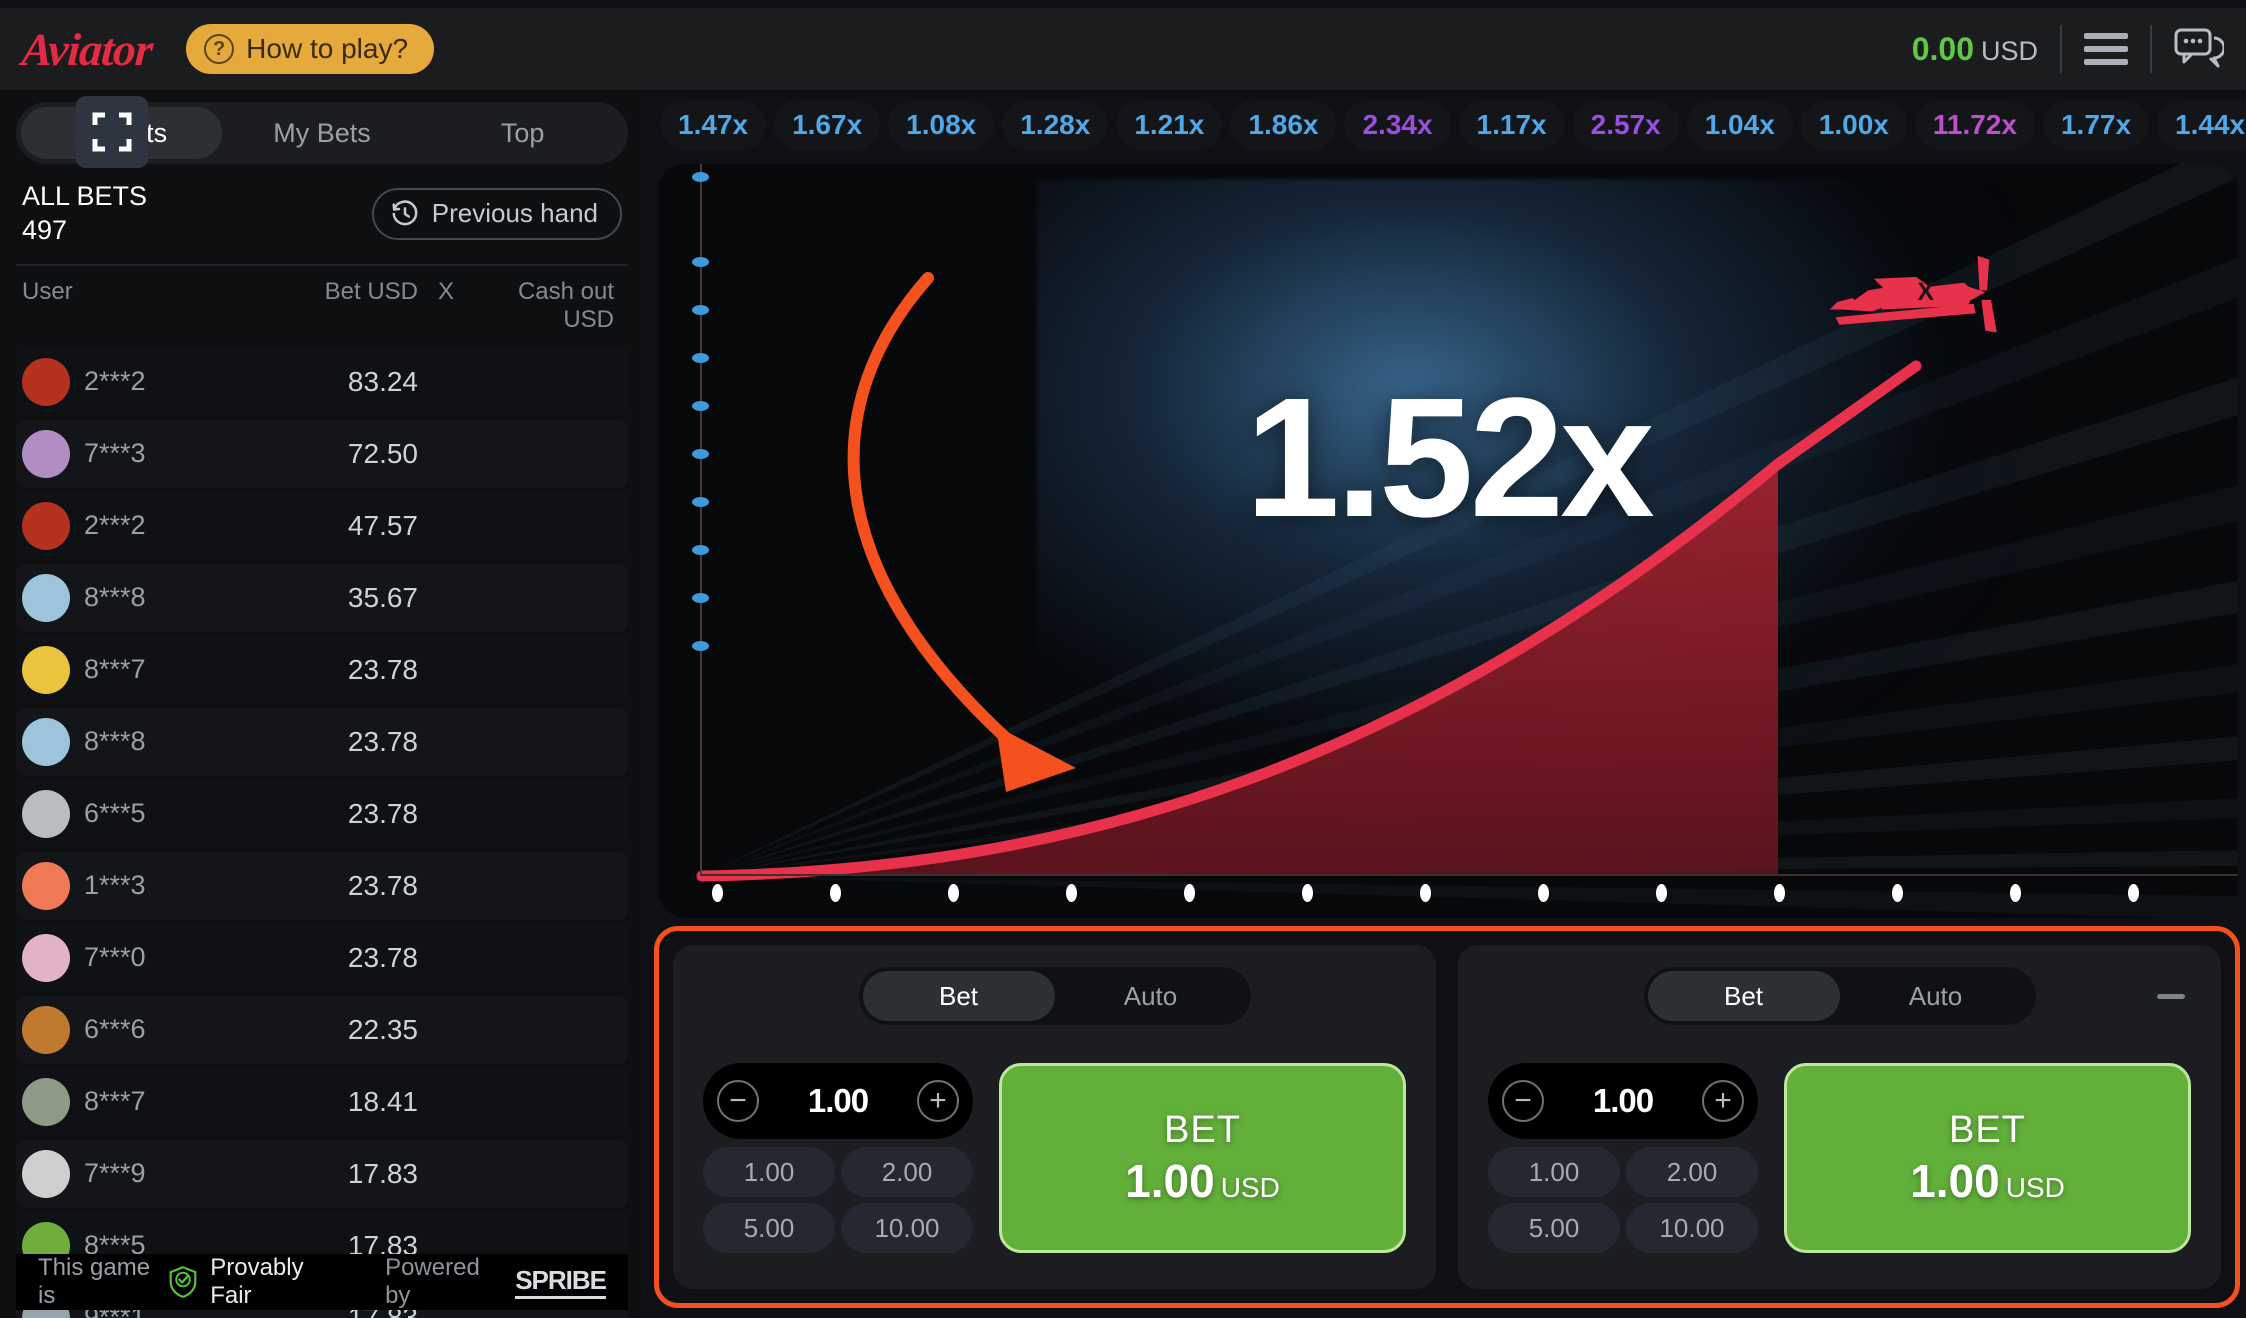 This screenshot has height=1318, width=2246. What do you see at coordinates (1625, 125) in the screenshot?
I see `history-chip: 2.57x` at bounding box center [1625, 125].